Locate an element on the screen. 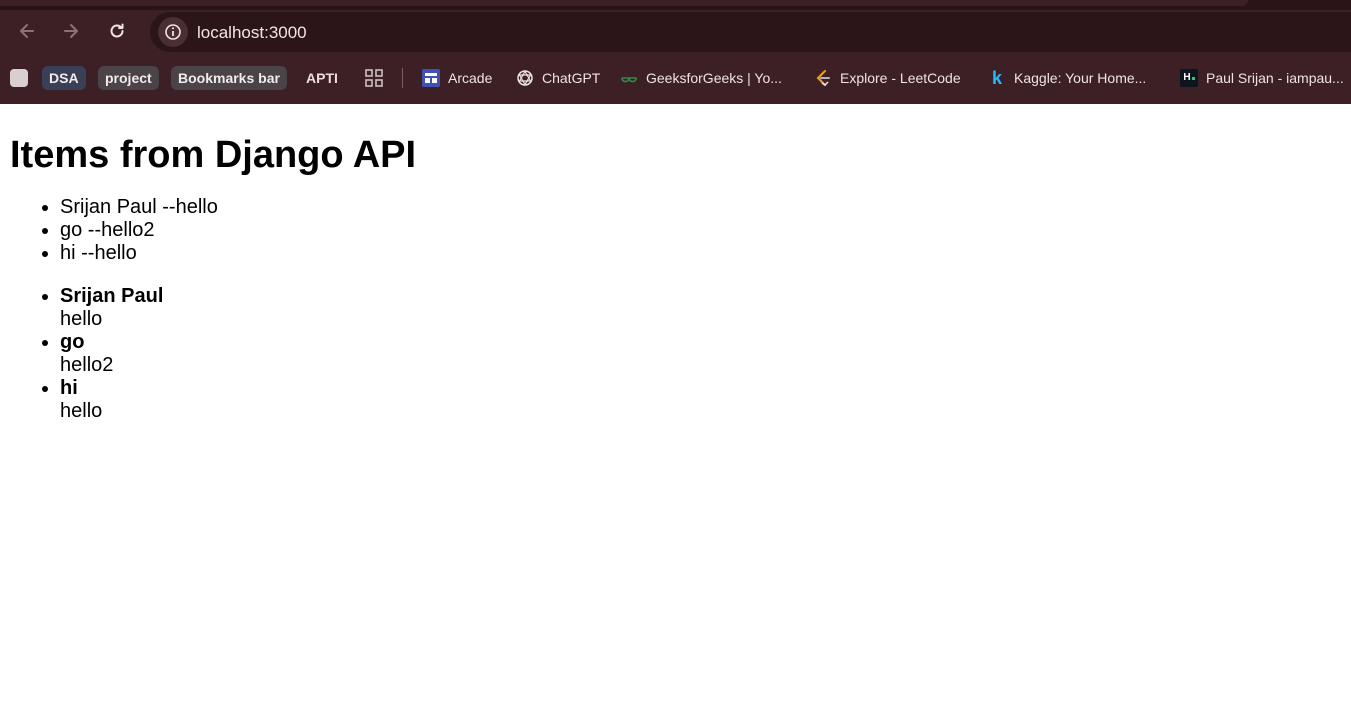 This screenshot has width=1351, height=727. geeksforgeeks-icon is located at coordinates (629, 78).